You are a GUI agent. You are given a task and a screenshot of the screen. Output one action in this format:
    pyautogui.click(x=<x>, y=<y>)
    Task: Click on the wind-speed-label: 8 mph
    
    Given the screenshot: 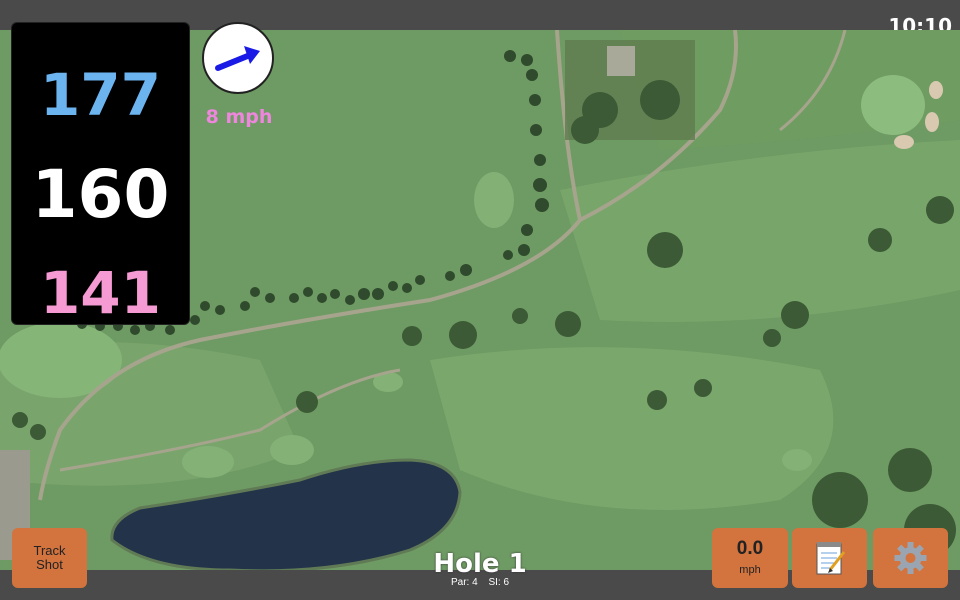 What is the action you would take?
    pyautogui.click(x=239, y=117)
    